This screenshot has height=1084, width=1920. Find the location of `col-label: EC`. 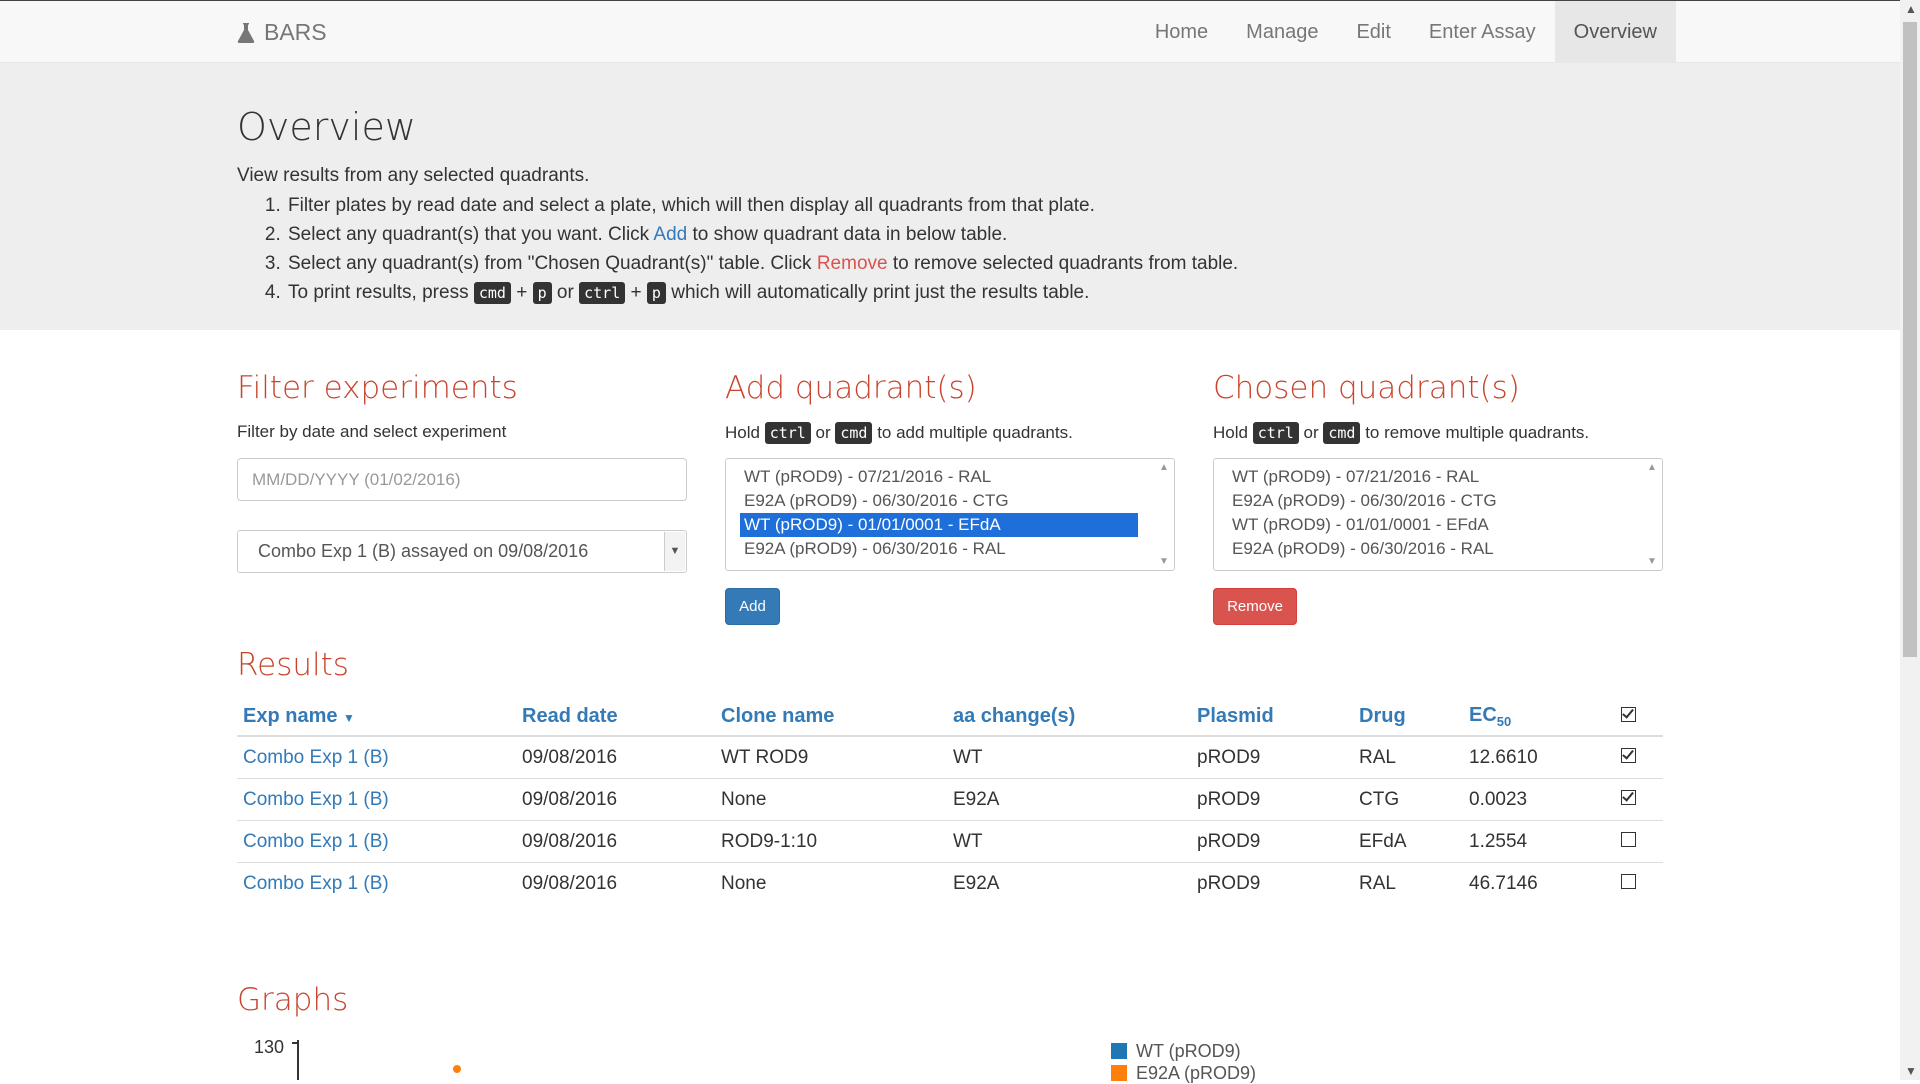

col-label: EC is located at coordinates (1483, 714).